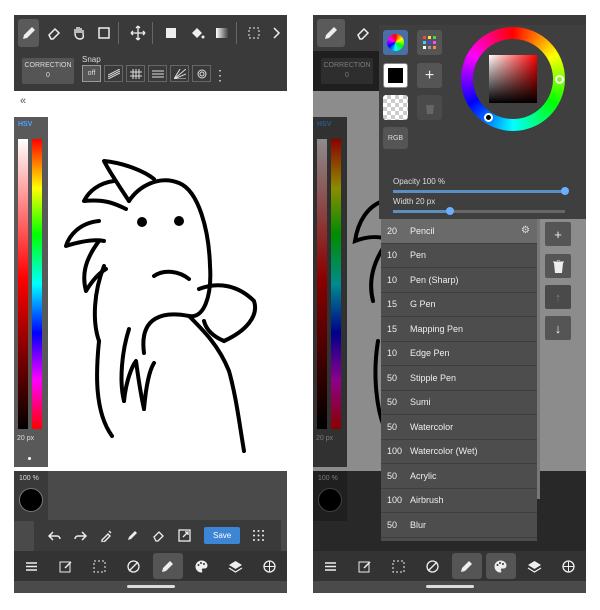 The height and width of the screenshot is (610, 600). I want to click on gesture-bar, so click(151, 586).